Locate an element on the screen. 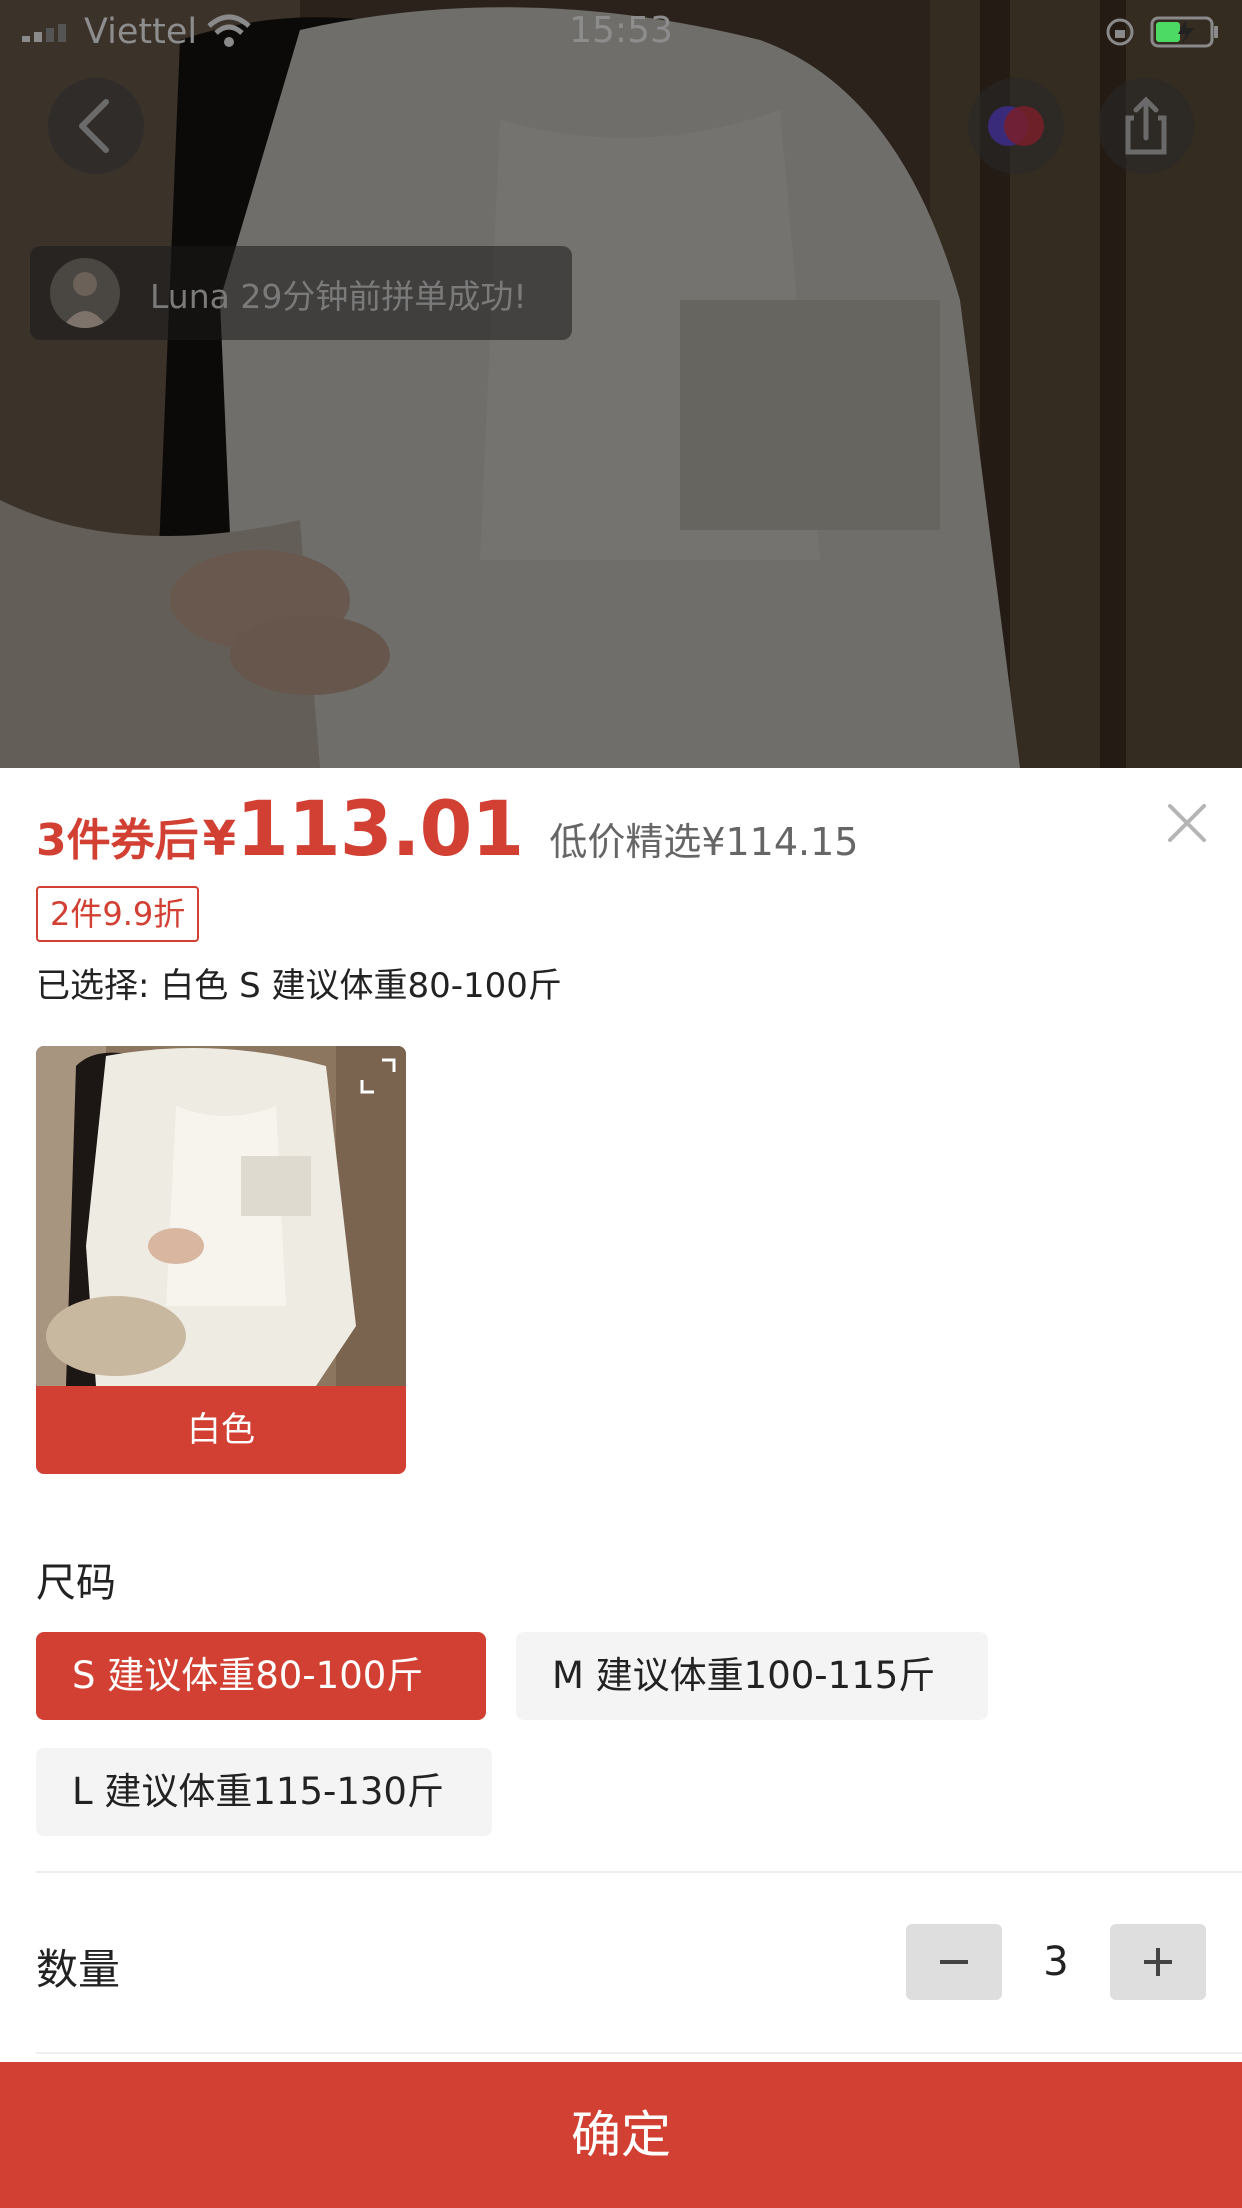 The width and height of the screenshot is (1242, 2208). color-option-white: 白色 is located at coordinates (221, 1260).